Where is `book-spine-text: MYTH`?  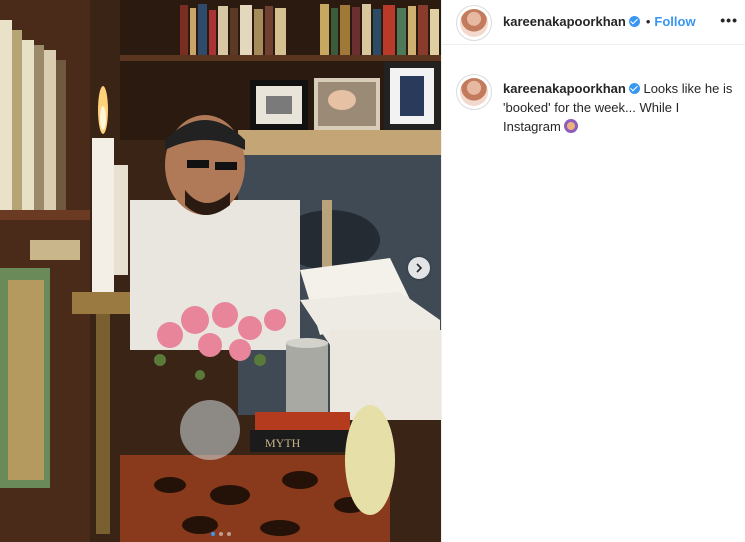
book-spine-text: MYTH is located at coordinates (283, 443).